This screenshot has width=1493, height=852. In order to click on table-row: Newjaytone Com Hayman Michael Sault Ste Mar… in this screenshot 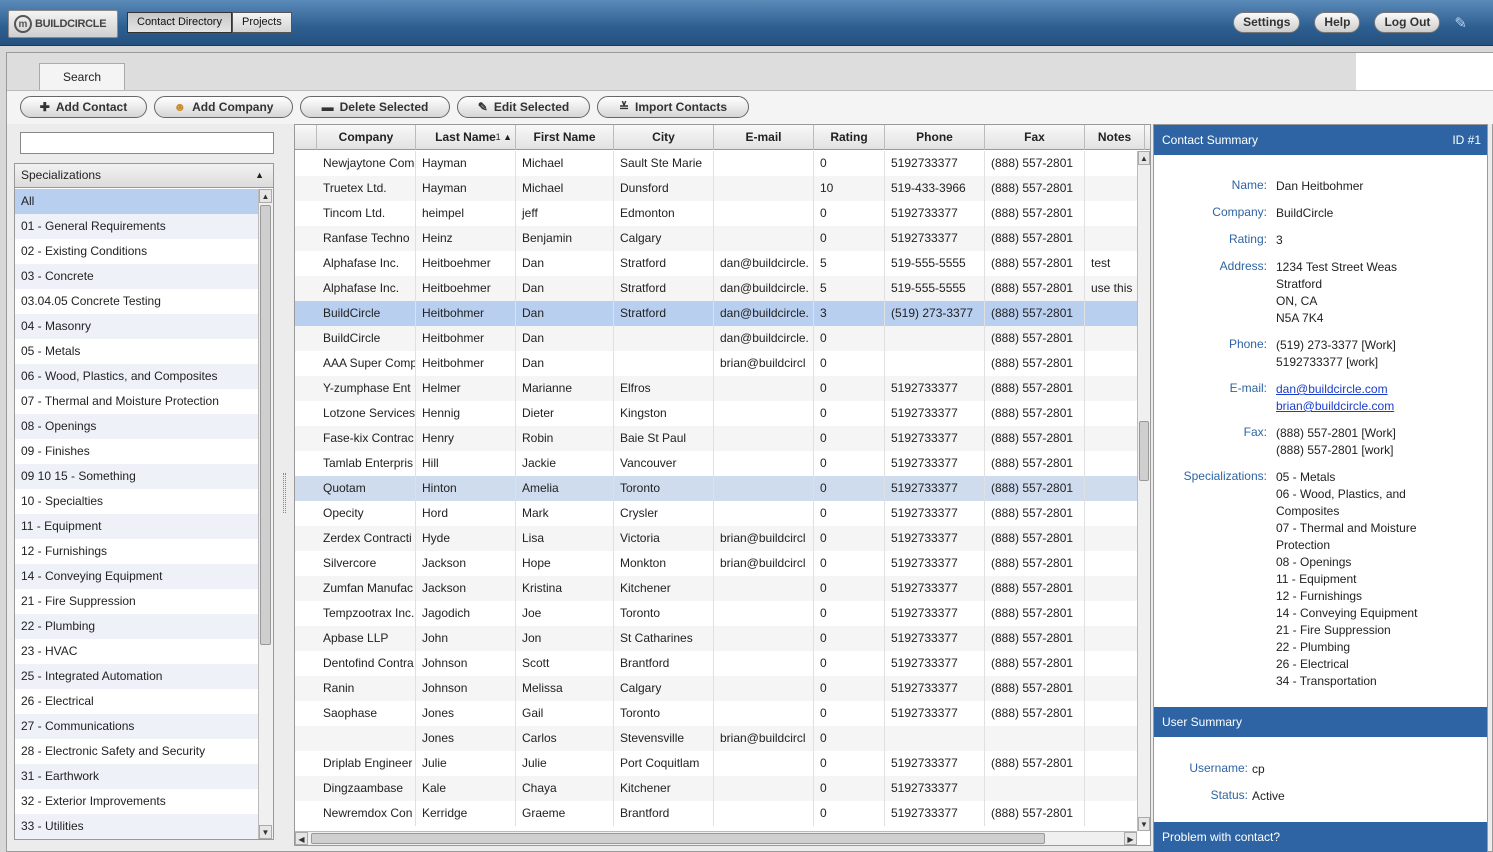, I will do `click(716, 163)`.